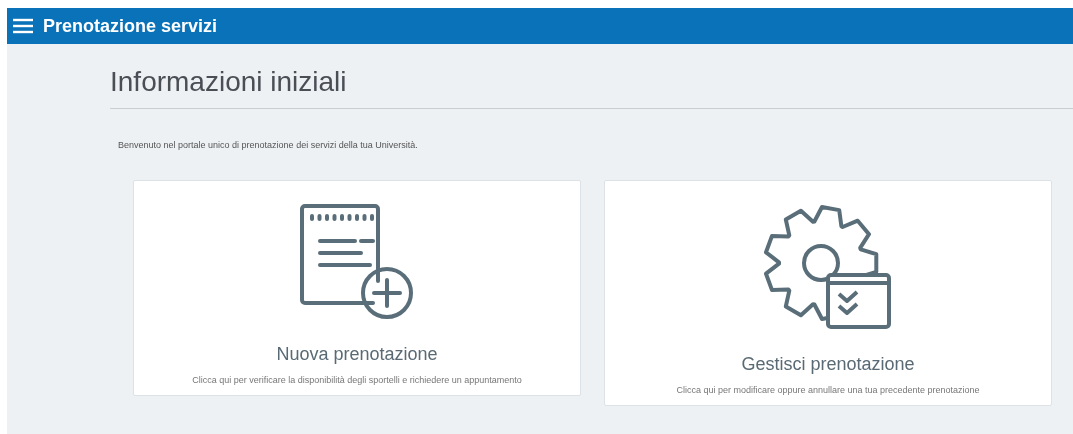  Describe the element at coordinates (828, 266) in the screenshot. I see `gear-calendar-icon` at that location.